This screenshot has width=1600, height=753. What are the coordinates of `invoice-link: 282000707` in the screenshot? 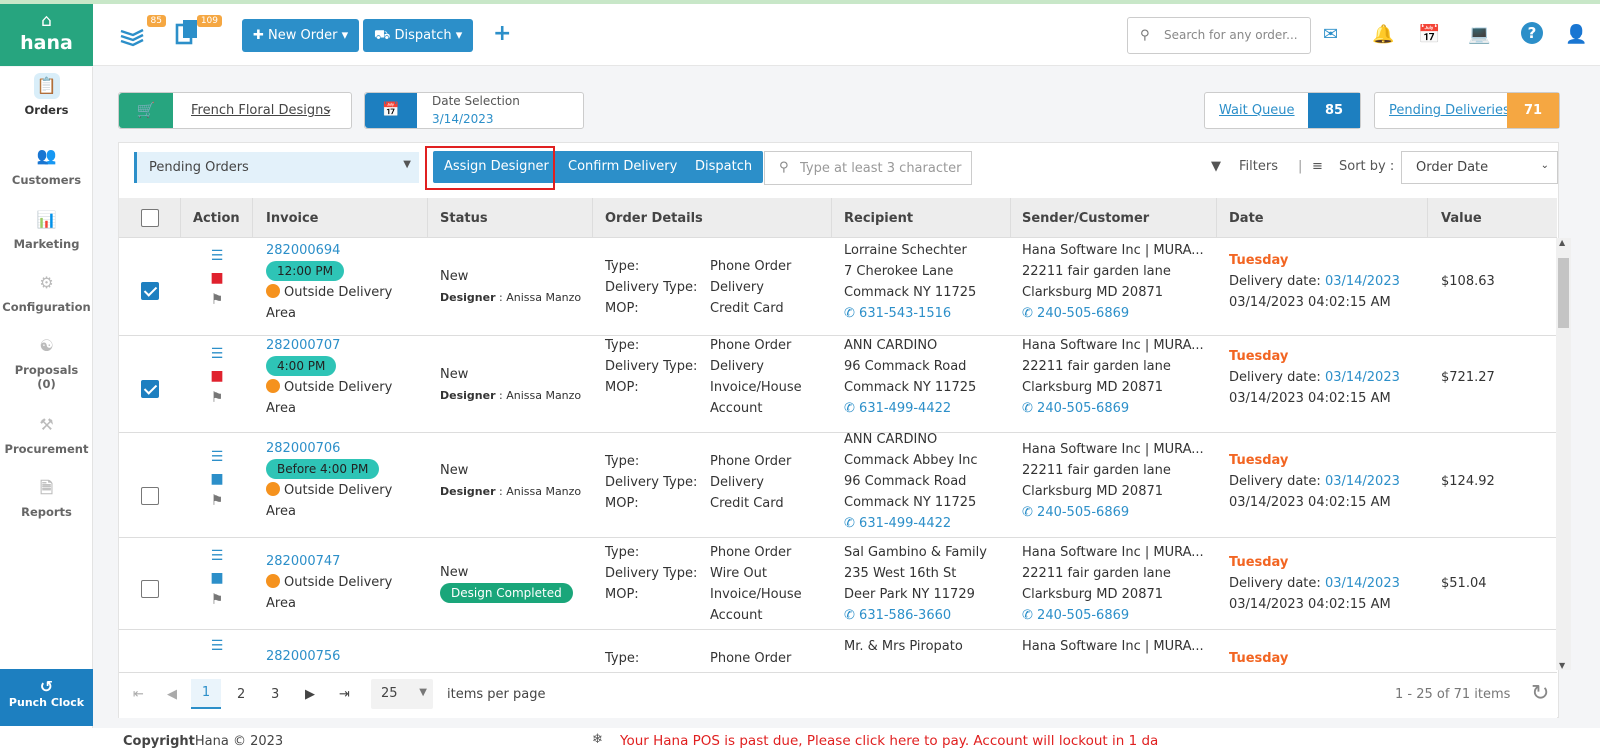 It's located at (329, 345).